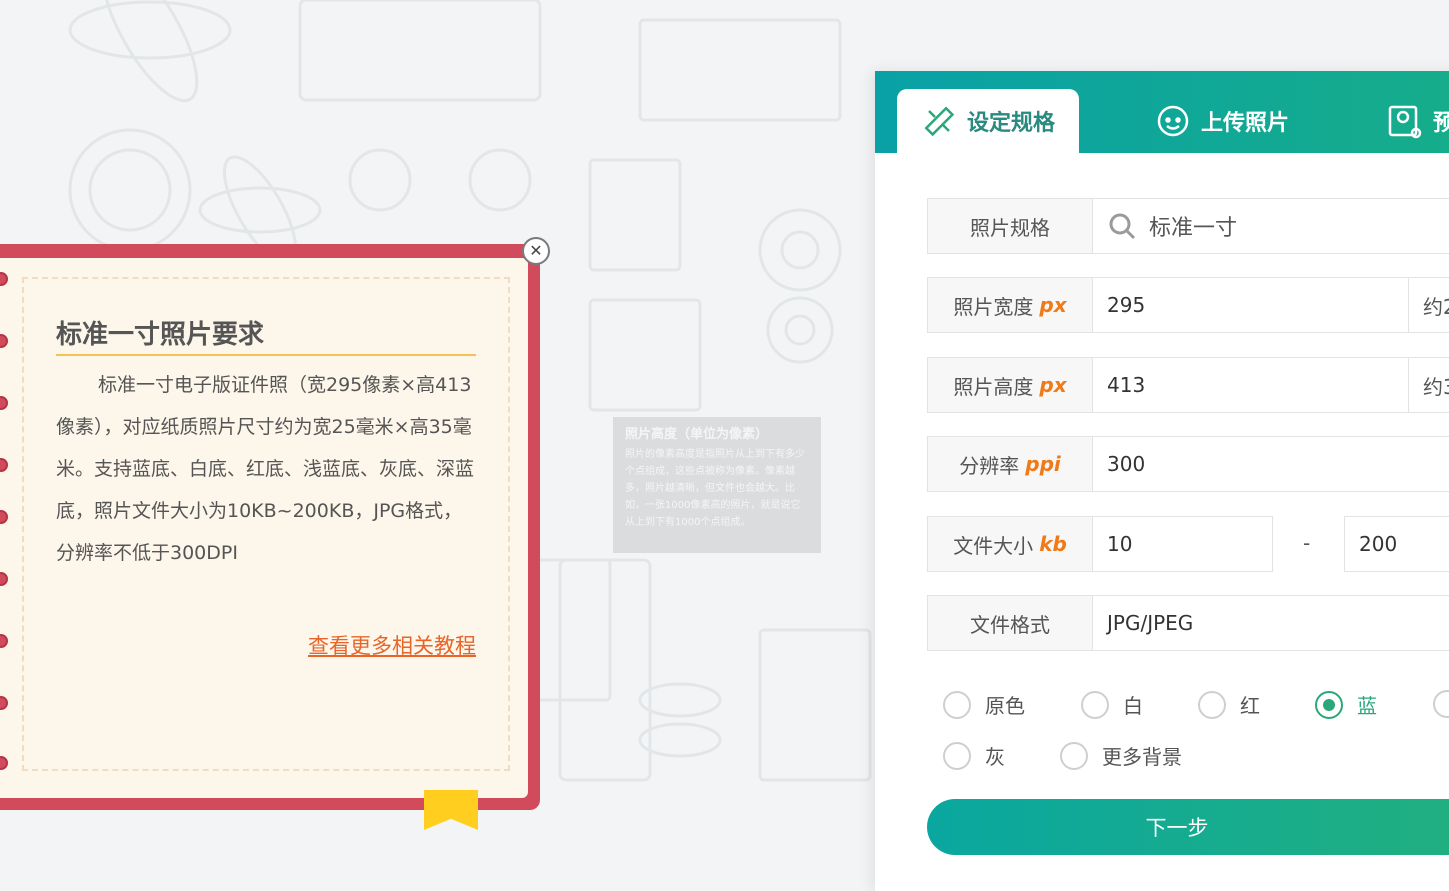 The image size is (1449, 891). What do you see at coordinates (939, 121) in the screenshot?
I see `ruler-pencil-icon` at bounding box center [939, 121].